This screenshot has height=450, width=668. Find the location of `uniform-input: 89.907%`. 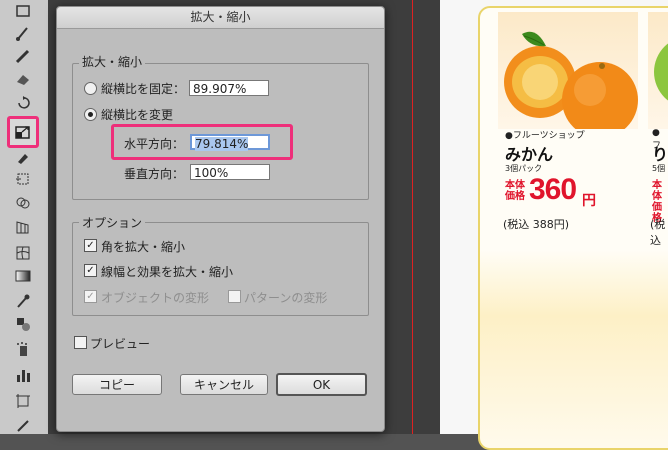

uniform-input: 89.907% is located at coordinates (229, 88).